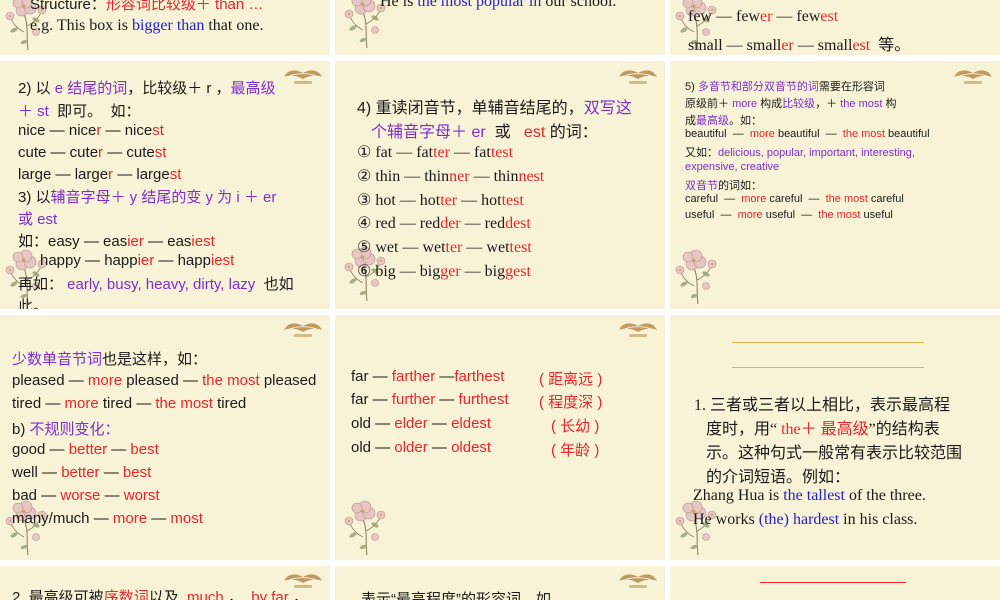 This screenshot has width=1000, height=600. I want to click on text-run: 2) 以, so click(36, 88).